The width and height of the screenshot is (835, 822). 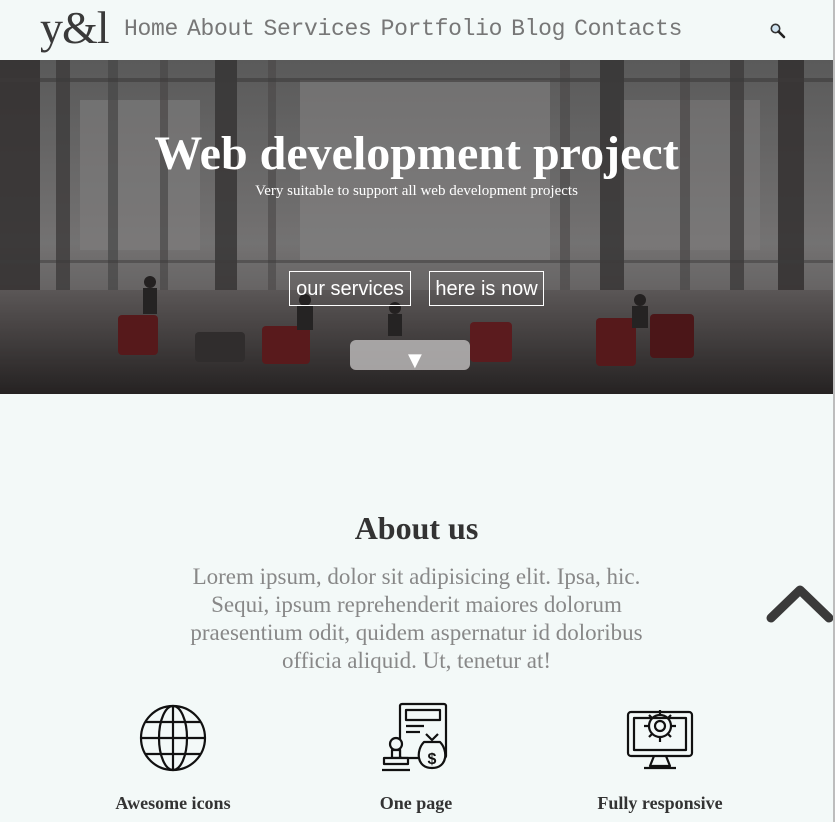 What do you see at coordinates (778, 31) in the screenshot?
I see `search-icon` at bounding box center [778, 31].